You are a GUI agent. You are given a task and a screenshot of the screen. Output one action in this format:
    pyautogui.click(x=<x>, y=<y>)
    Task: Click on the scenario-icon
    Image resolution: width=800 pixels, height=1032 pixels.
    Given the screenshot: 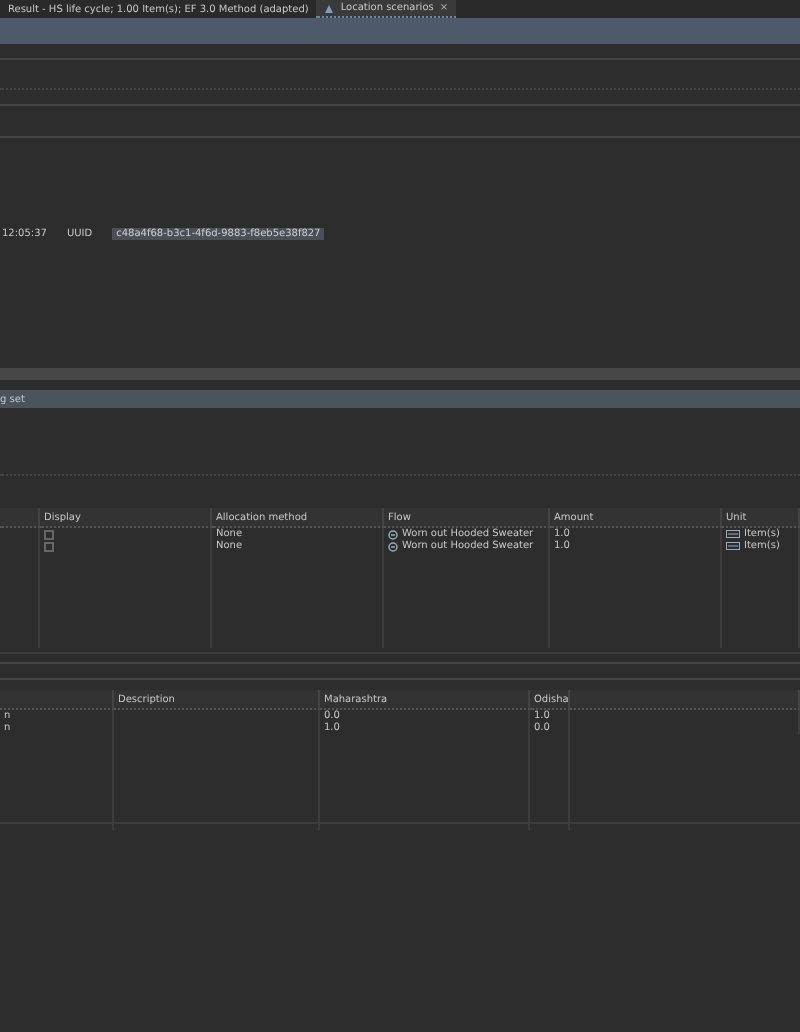 What is the action you would take?
    pyautogui.click(x=329, y=8)
    